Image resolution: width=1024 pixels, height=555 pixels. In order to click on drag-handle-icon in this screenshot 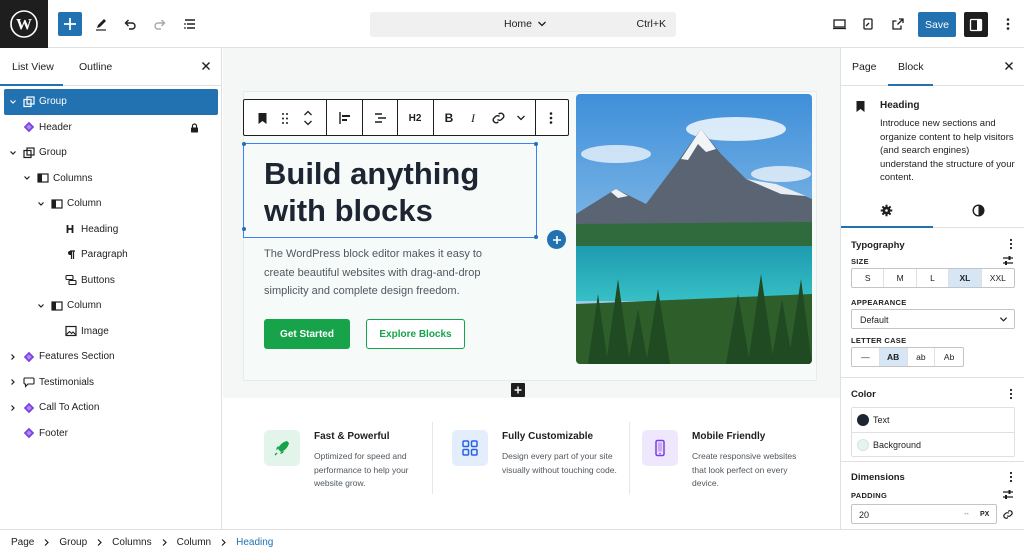, I will do `click(285, 118)`.